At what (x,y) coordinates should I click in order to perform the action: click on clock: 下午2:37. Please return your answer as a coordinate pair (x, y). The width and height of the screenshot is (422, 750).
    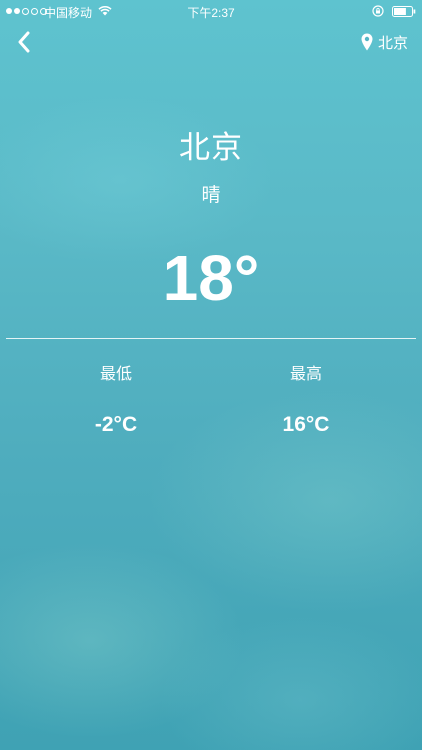
    Looking at the image, I should click on (211, 13).